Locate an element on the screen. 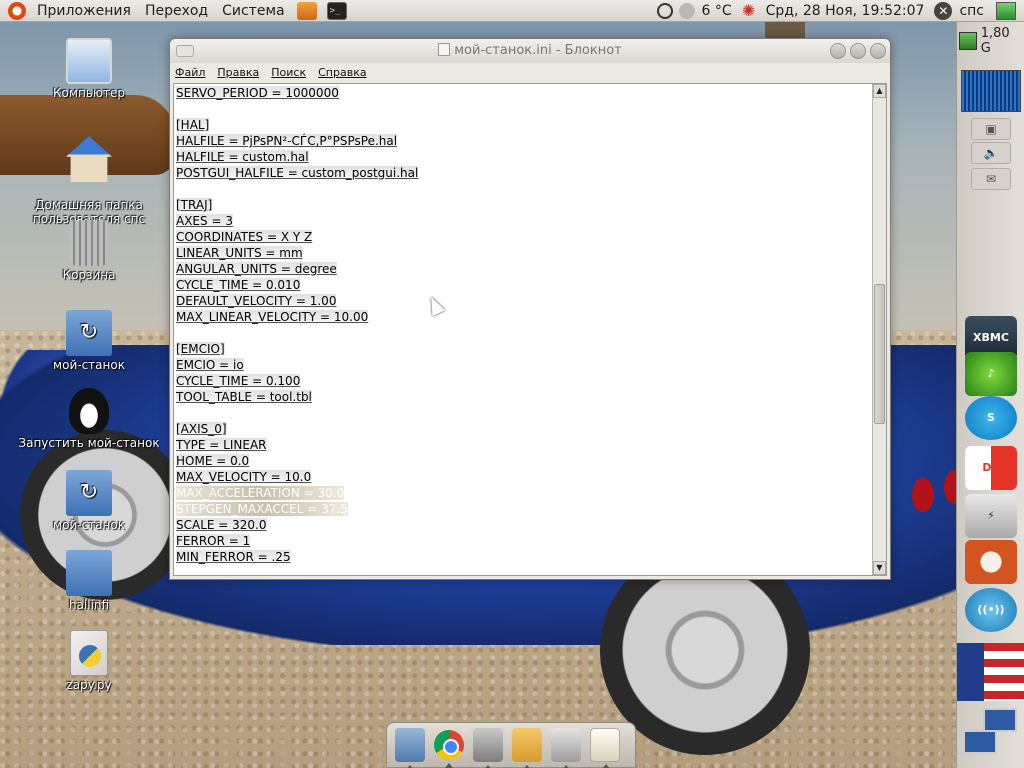  text-line: [TRAJ] is located at coordinates (525, 205).